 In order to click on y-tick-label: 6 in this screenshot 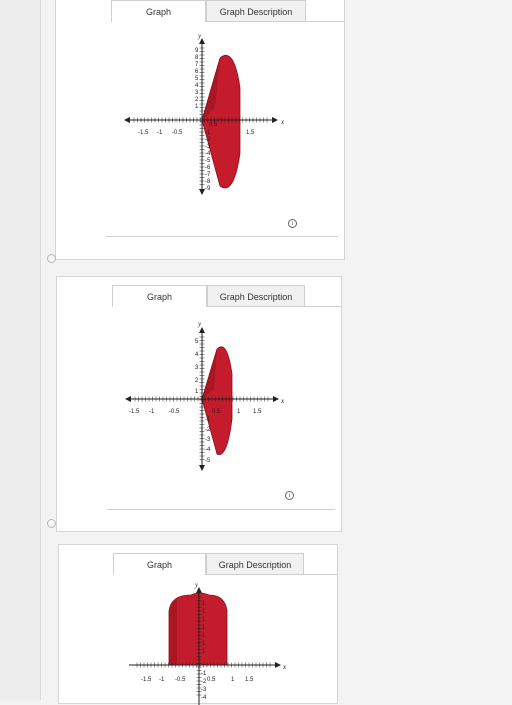, I will do `click(197, 72)`.